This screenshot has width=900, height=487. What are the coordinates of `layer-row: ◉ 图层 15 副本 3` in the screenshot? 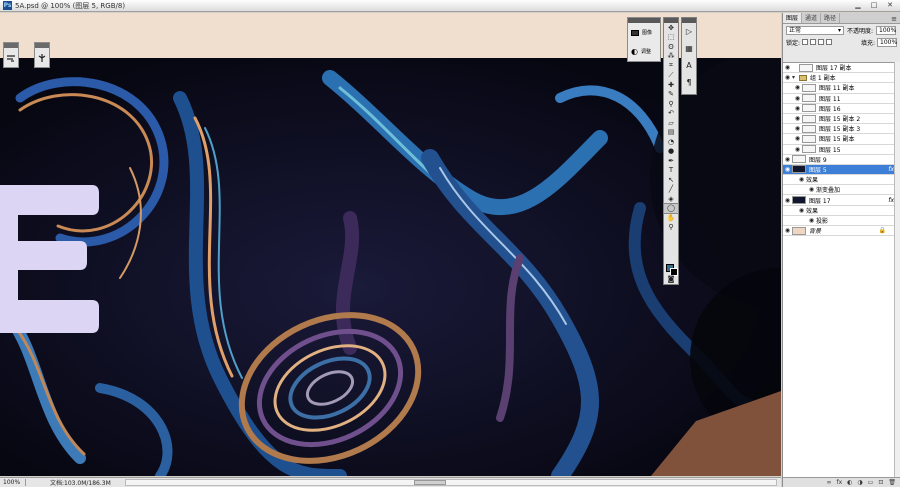 It's located at (841, 129).